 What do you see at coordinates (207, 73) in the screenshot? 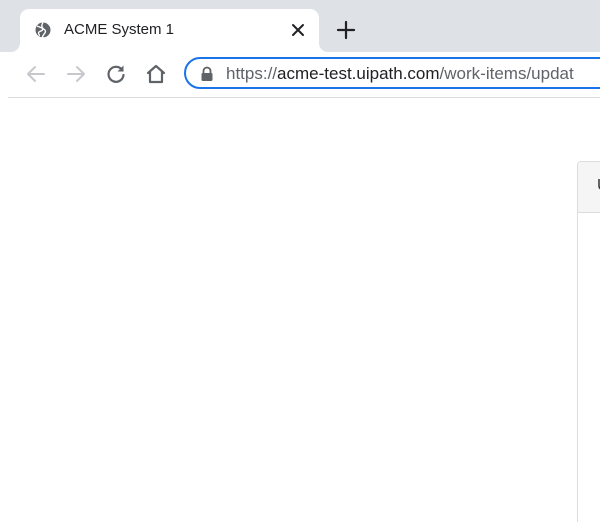
I see `lock-icon` at bounding box center [207, 73].